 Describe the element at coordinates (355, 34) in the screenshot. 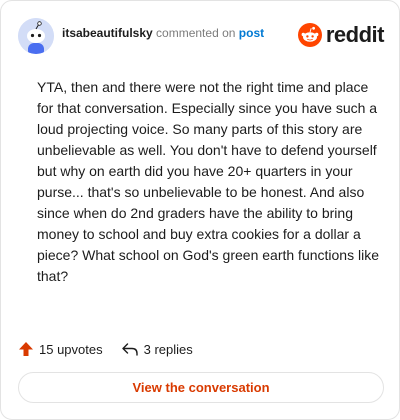

I see `reddit-wordmark: reddit` at that location.